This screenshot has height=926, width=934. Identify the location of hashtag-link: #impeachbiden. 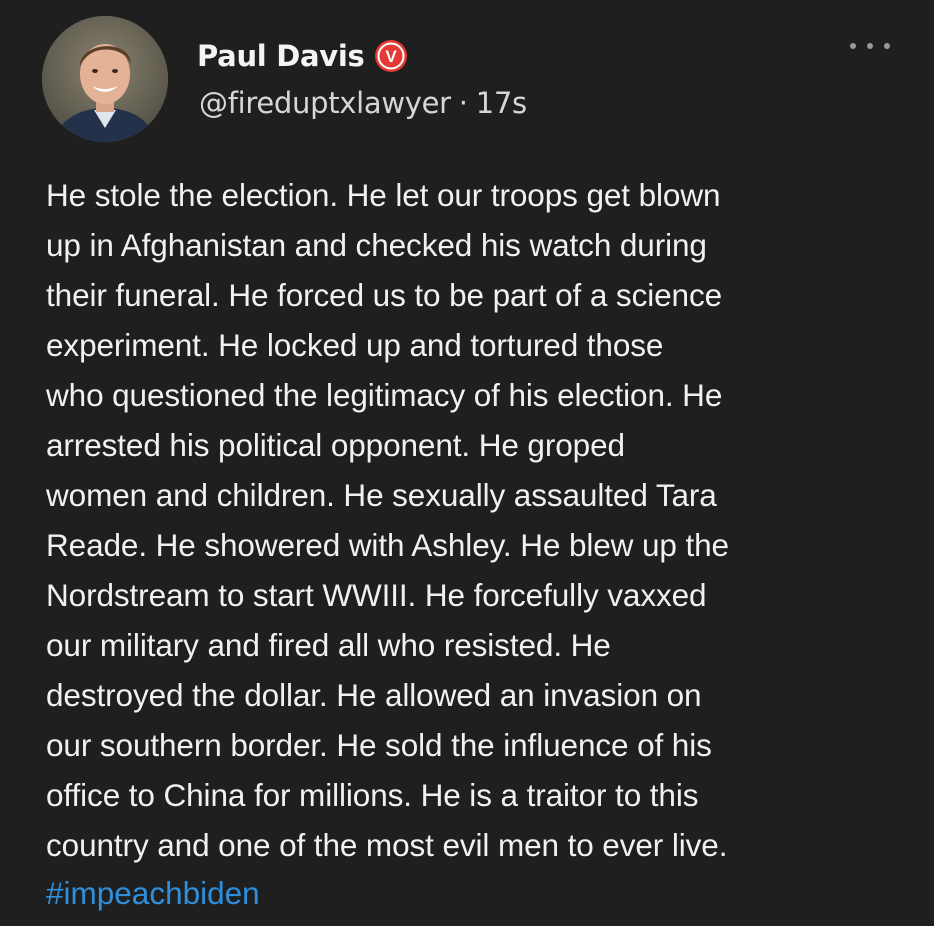
(153, 893).